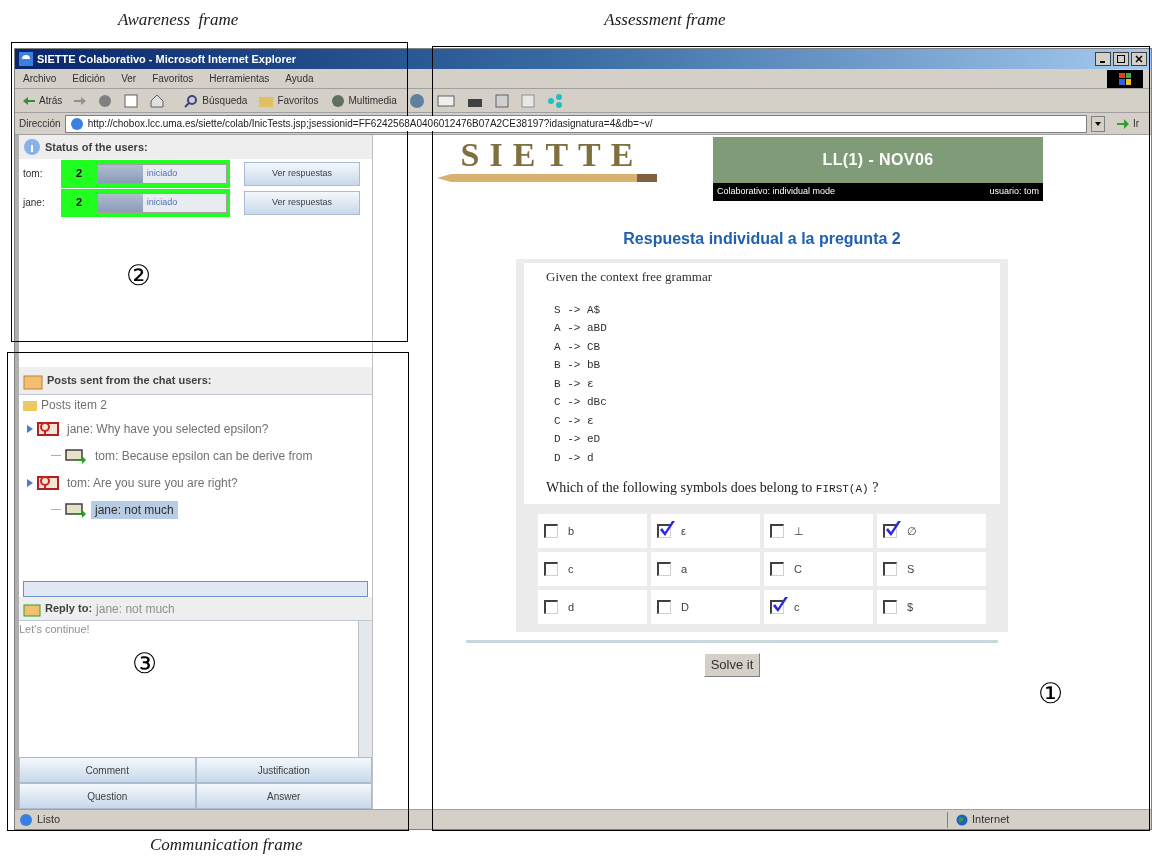 The height and width of the screenshot is (866, 1152). I want to click on zone-text: Internet, so click(991, 820).